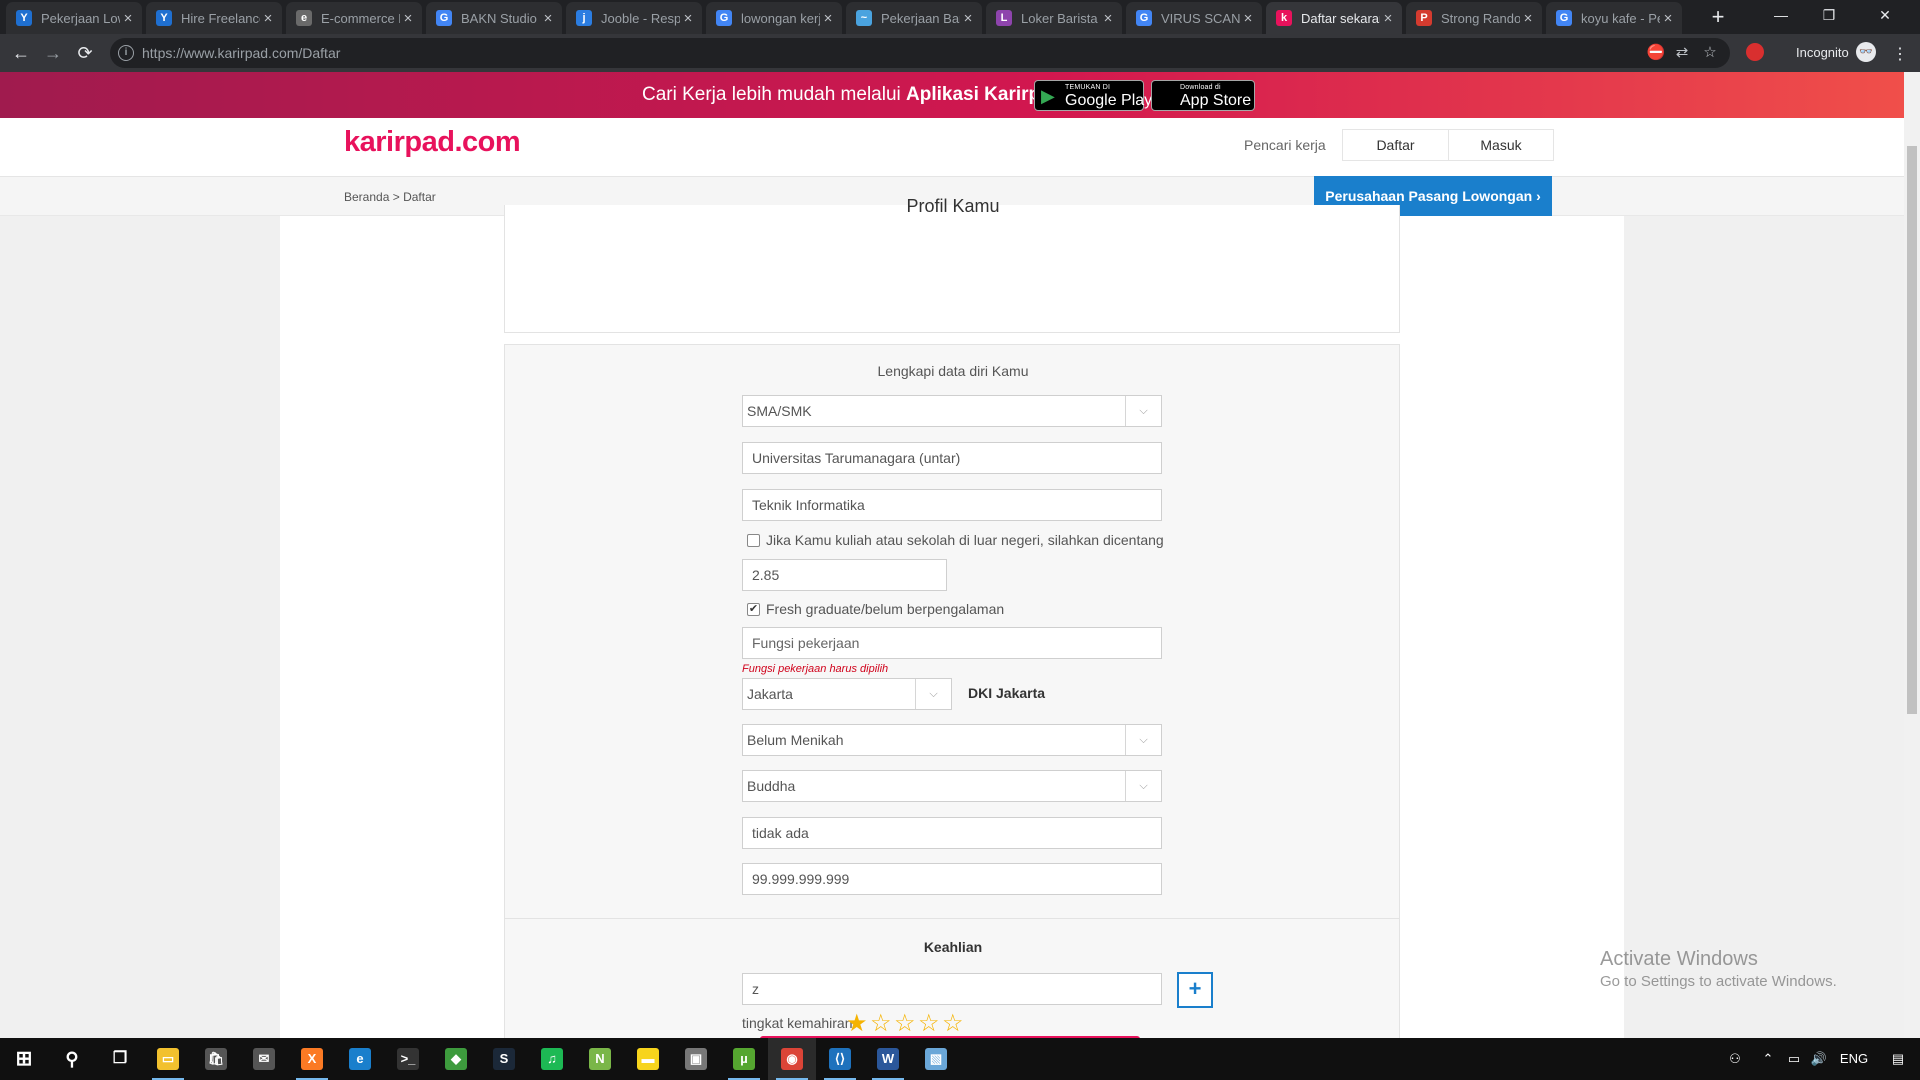 Image resolution: width=1920 pixels, height=1080 pixels. I want to click on restore-button: ❐, so click(1829, 15).